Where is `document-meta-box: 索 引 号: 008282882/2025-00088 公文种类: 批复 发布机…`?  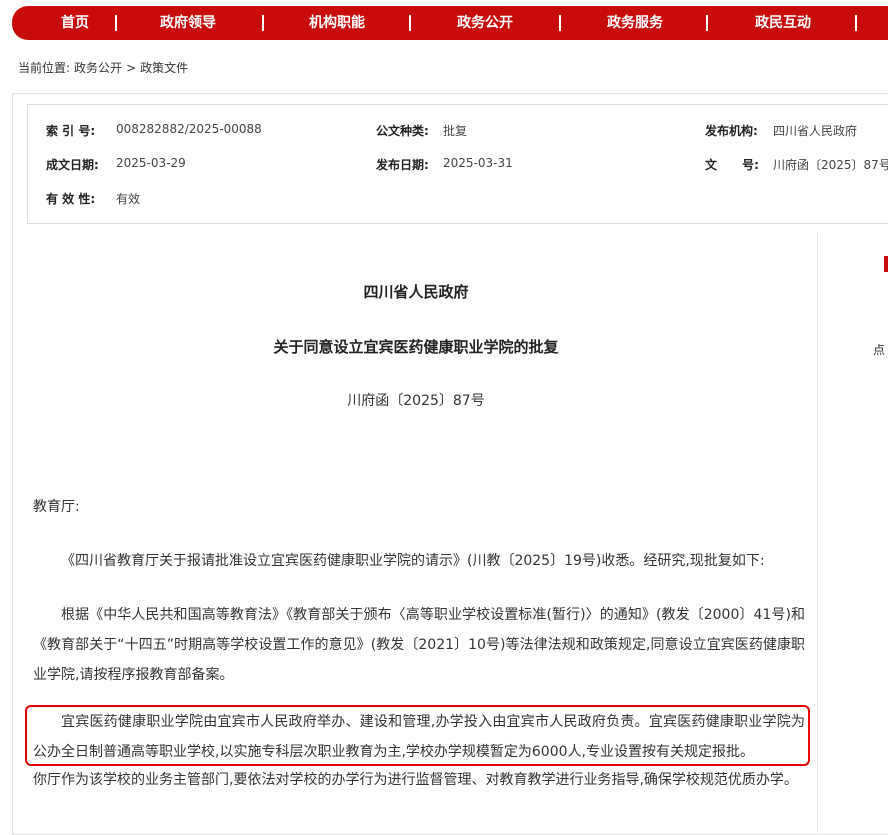 document-meta-box: 索 引 号: 008282882/2025-00088 公文种类: 批复 发布机… is located at coordinates (457, 164).